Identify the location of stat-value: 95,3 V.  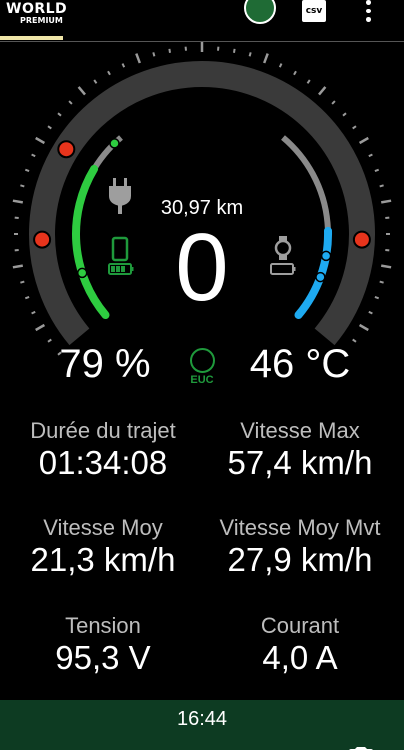
(103, 657).